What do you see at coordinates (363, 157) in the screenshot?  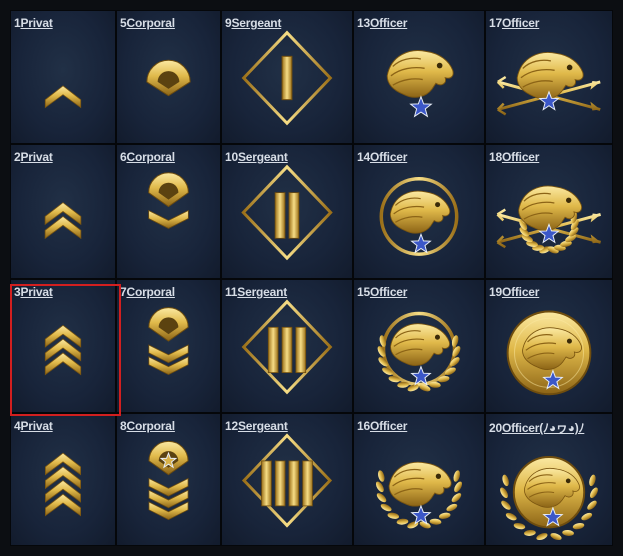 I see `rank-number: 14` at bounding box center [363, 157].